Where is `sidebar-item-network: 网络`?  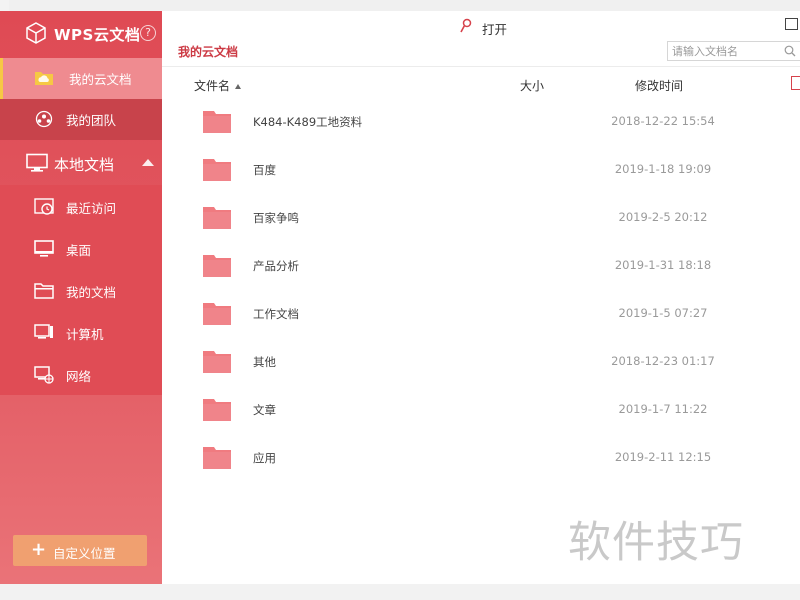 sidebar-item-network: 网络 is located at coordinates (81, 375).